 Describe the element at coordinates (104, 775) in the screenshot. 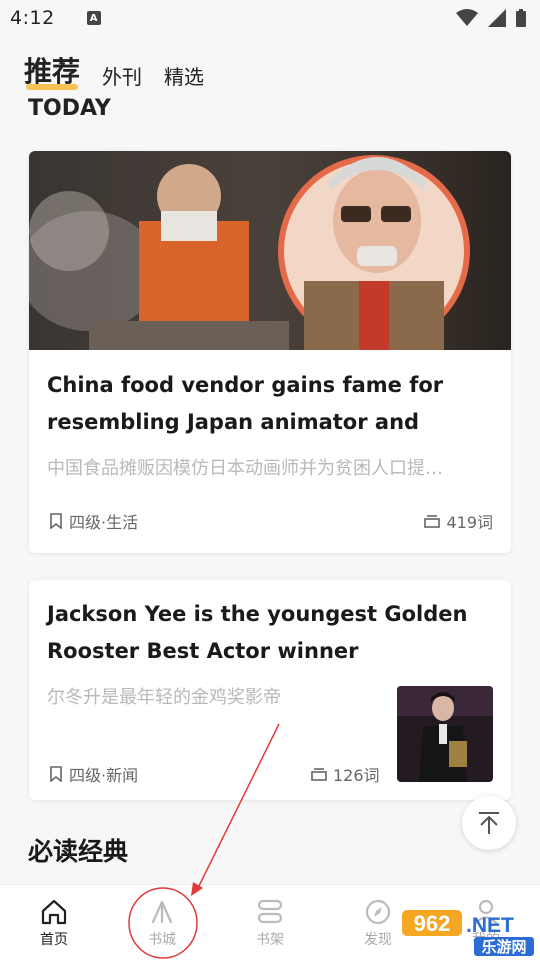

I see `article-level: 四级·新闻` at that location.